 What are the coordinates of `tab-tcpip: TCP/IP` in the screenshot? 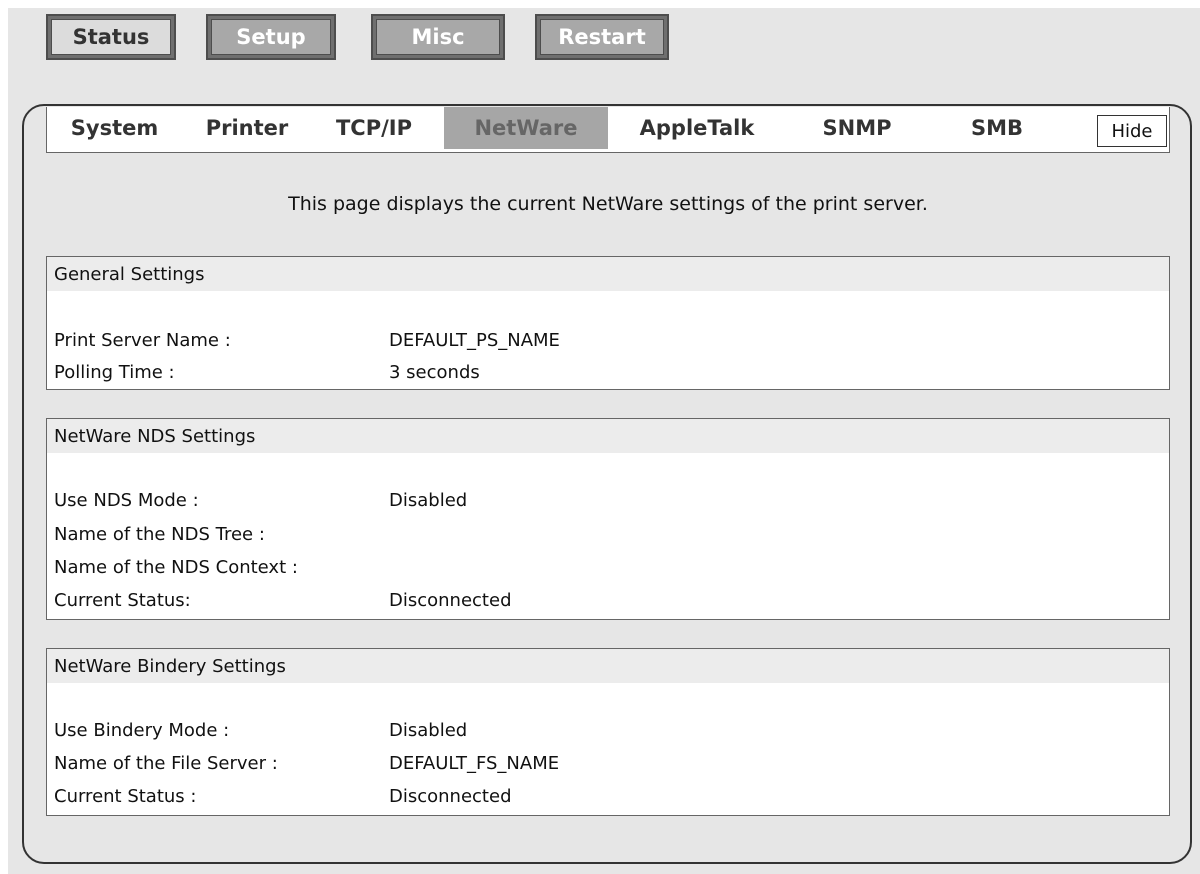 It's located at (374, 128).